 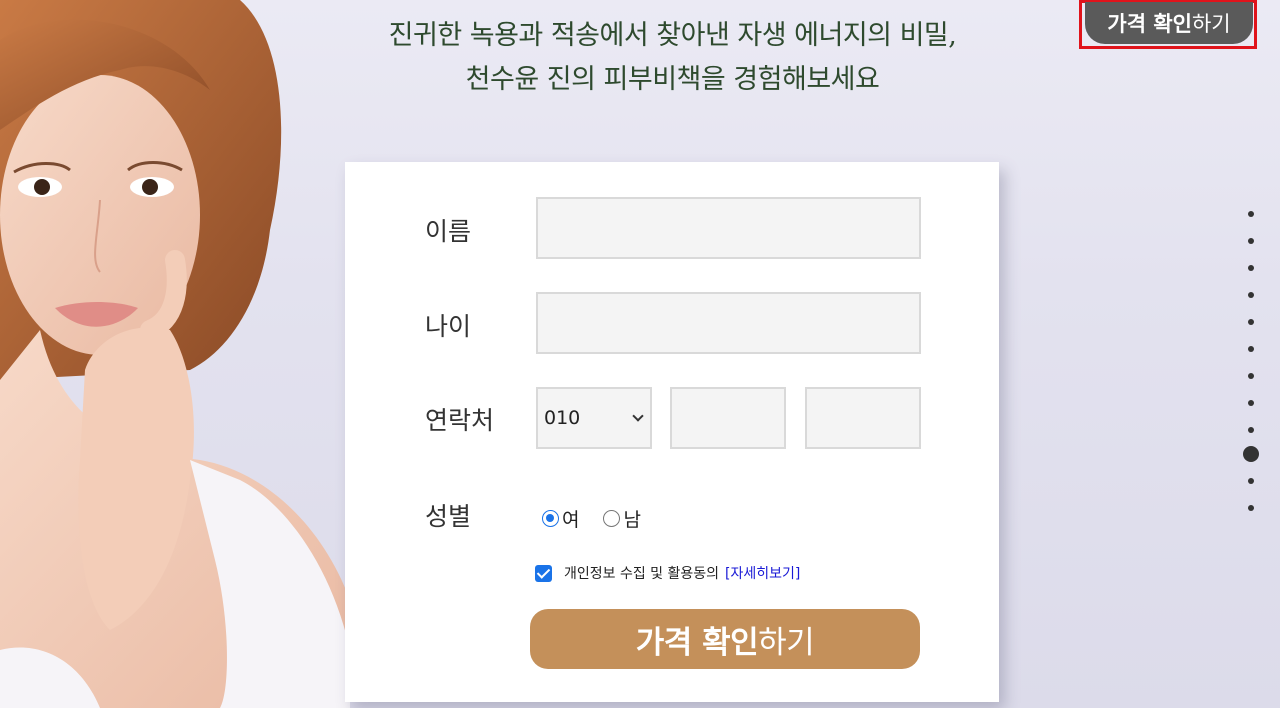 What do you see at coordinates (612, 518) in the screenshot?
I see `gender-male-radio` at bounding box center [612, 518].